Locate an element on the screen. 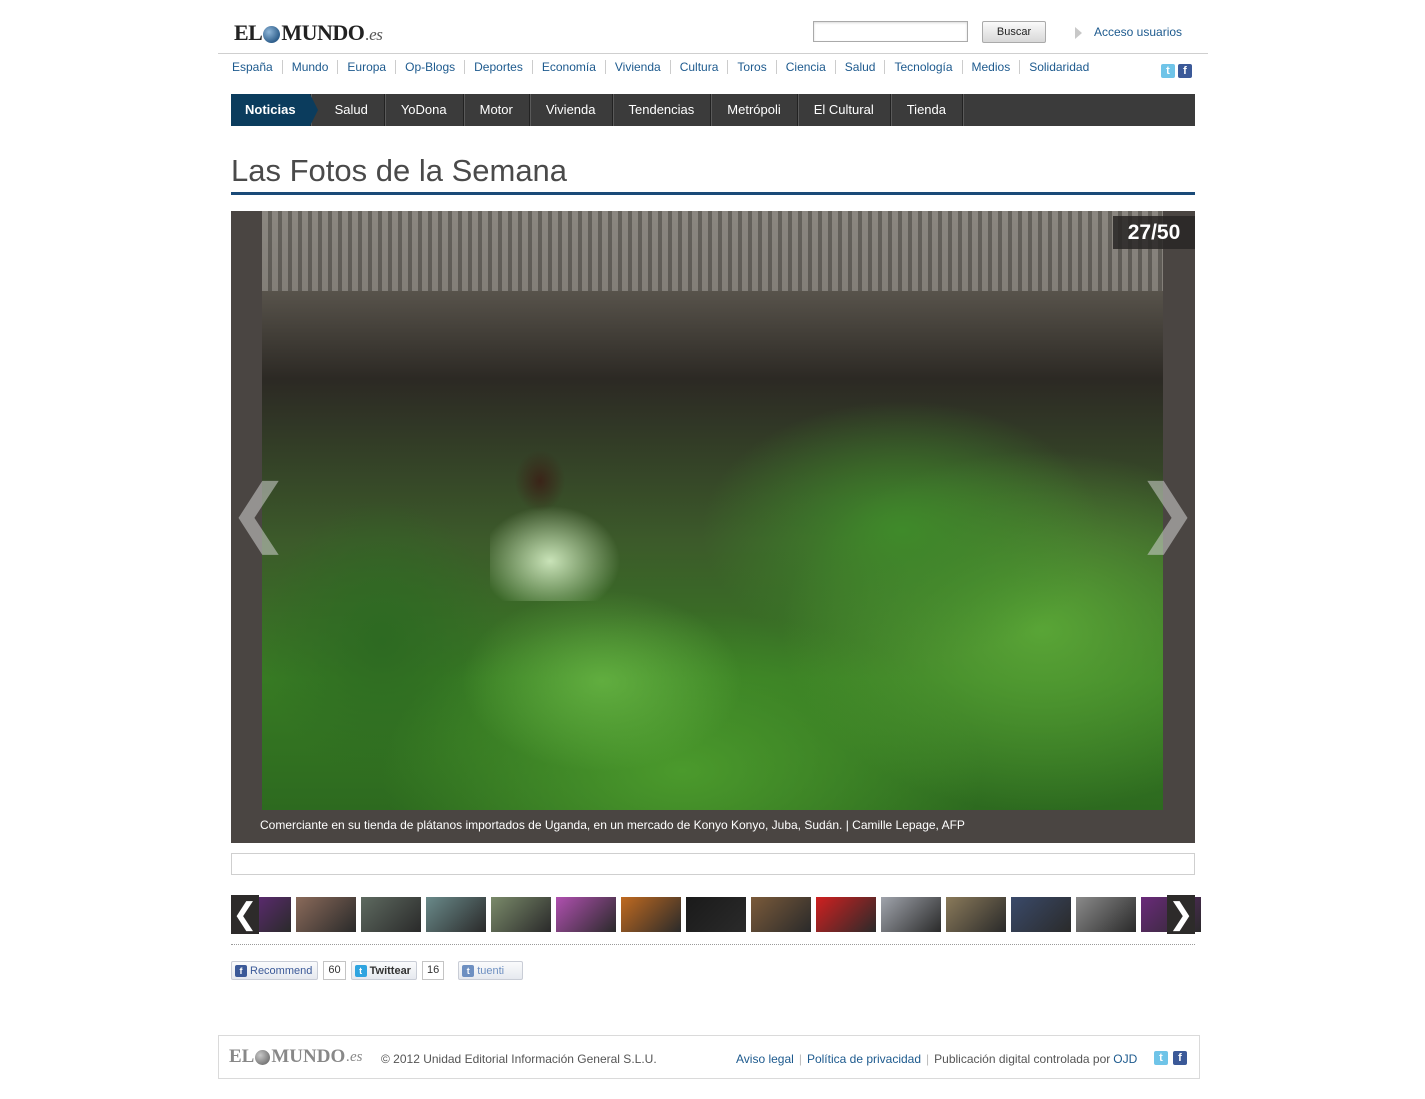 This screenshot has width=1425, height=1099. user-access-link: Acceso usuarios is located at coordinates (1138, 32).